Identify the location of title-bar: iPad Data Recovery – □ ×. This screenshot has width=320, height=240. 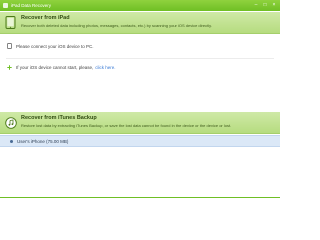
(140, 5).